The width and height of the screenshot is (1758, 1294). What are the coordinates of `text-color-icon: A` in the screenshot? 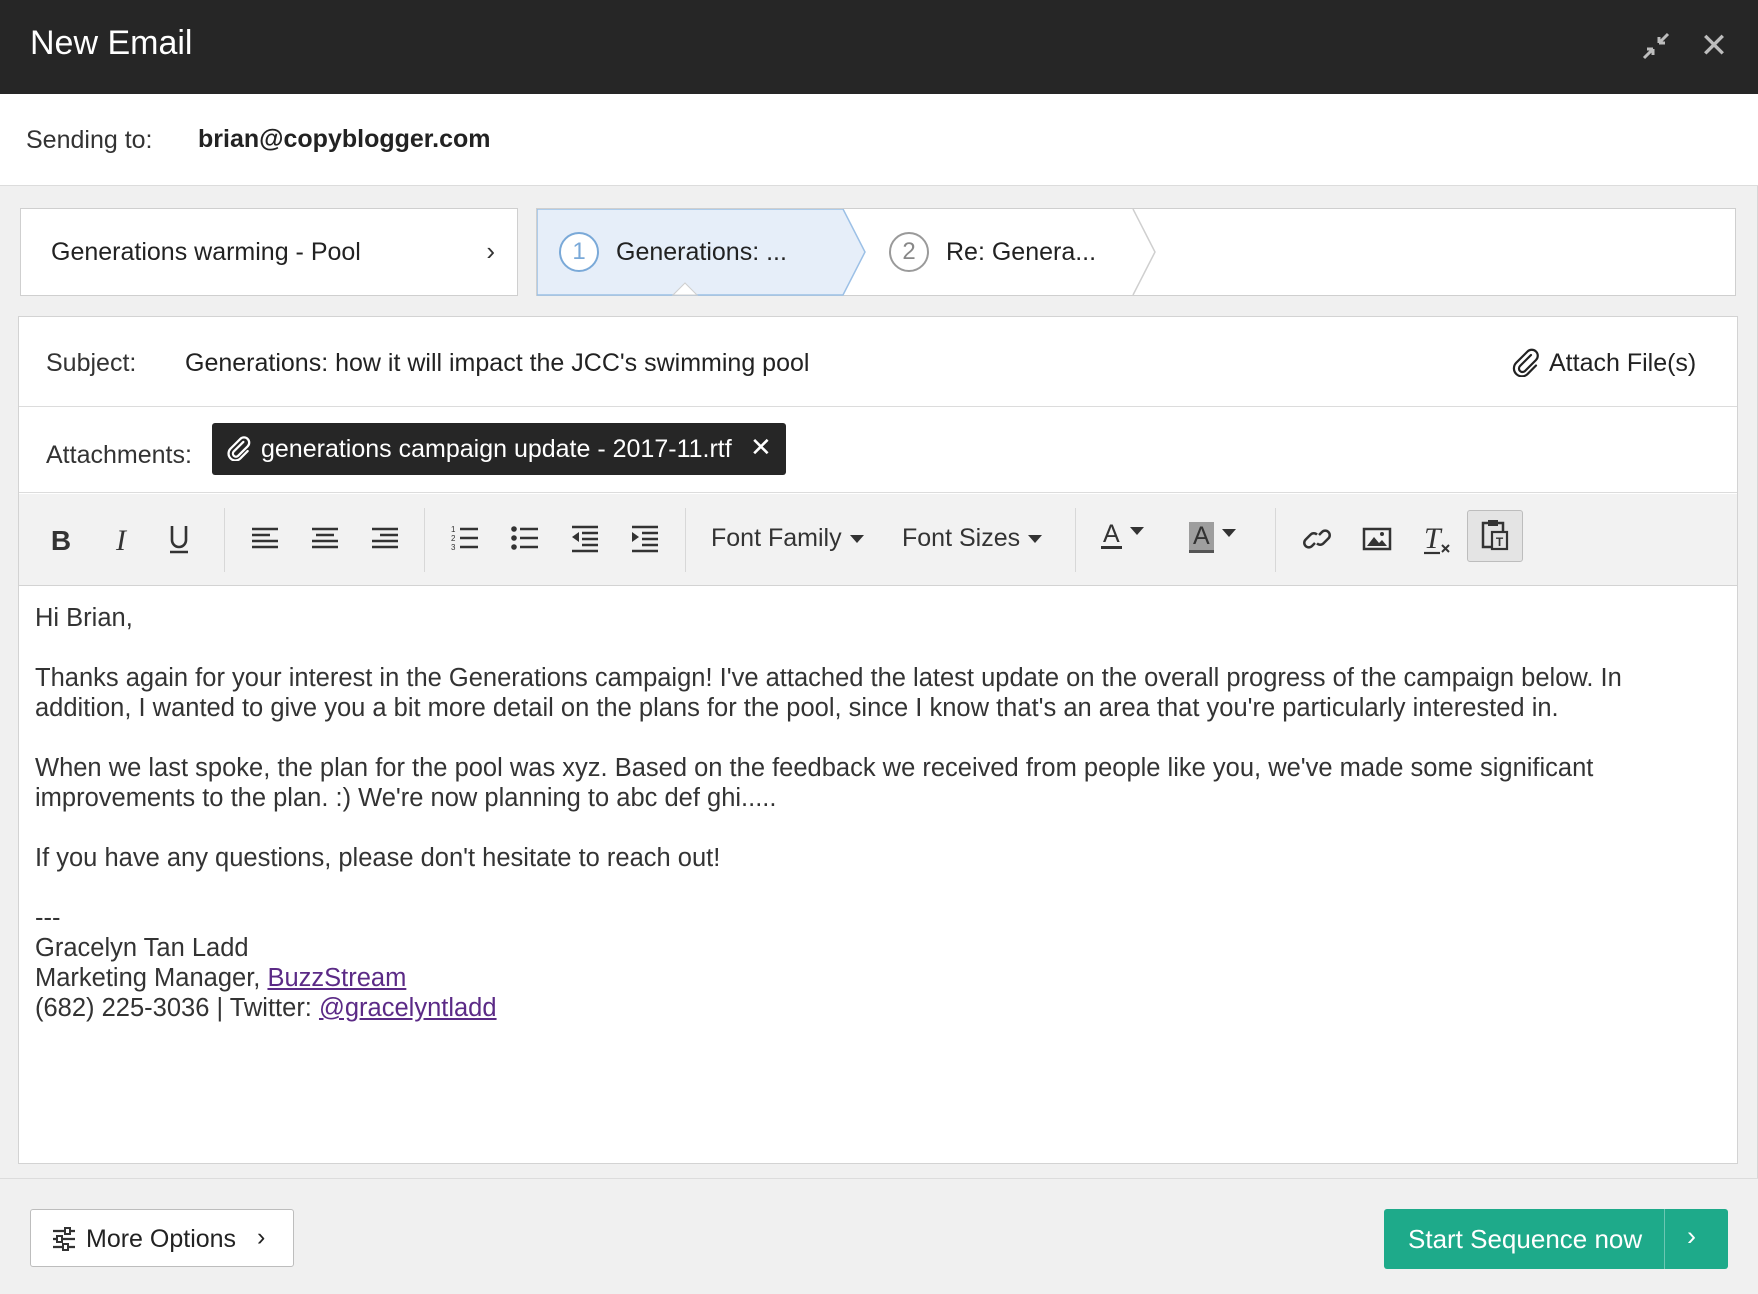 It's located at (1111, 534).